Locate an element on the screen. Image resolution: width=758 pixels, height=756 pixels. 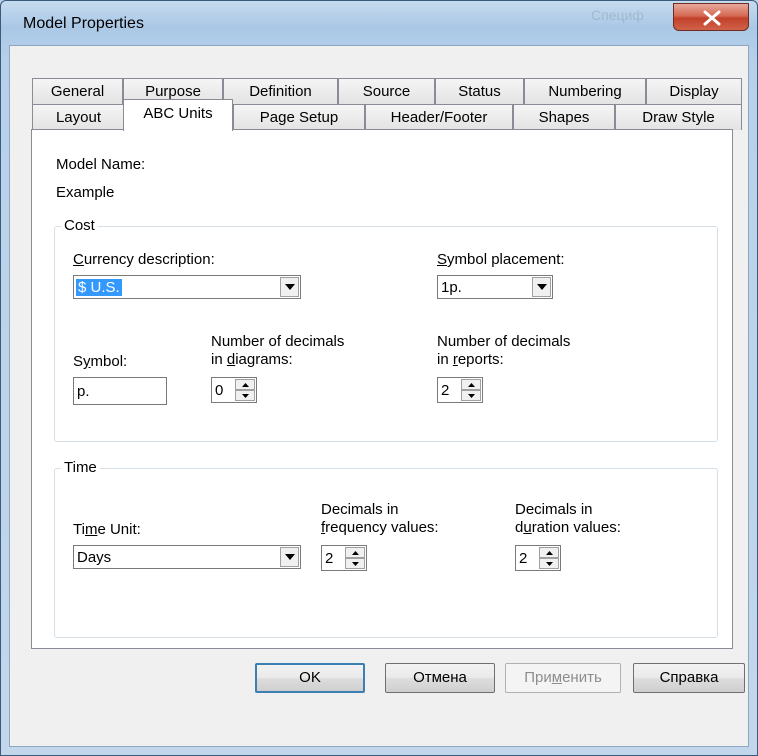
tab-header-footer: Header/Footer is located at coordinates (439, 117).